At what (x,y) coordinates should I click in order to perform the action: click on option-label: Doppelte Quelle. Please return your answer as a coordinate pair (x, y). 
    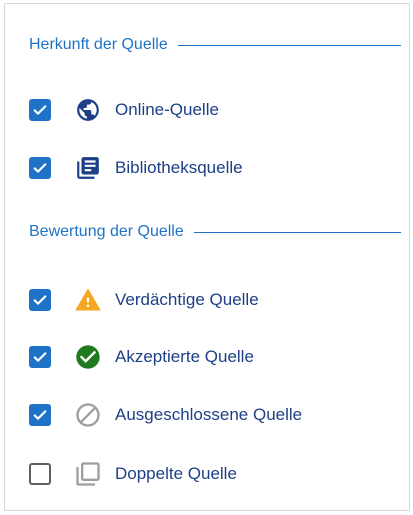
    Looking at the image, I should click on (176, 473).